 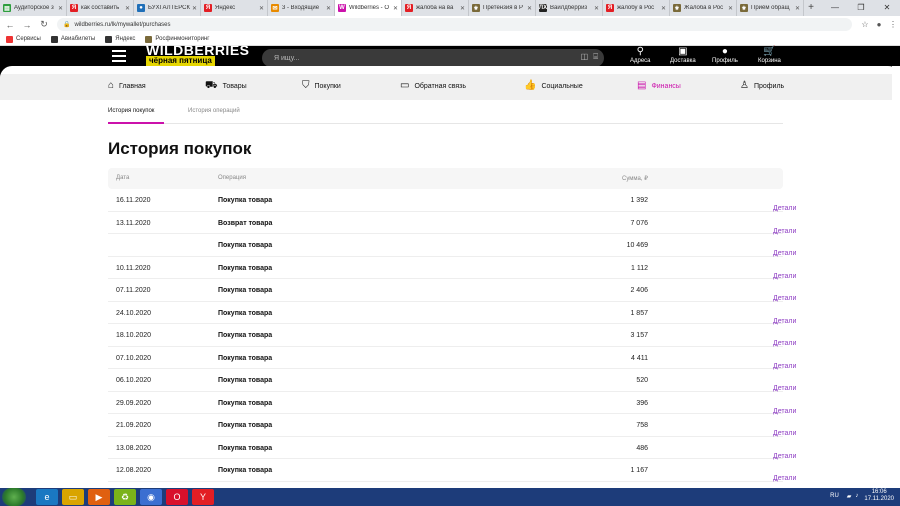 I want to click on header-user-button: ● Профиль, so click(x=725, y=55).